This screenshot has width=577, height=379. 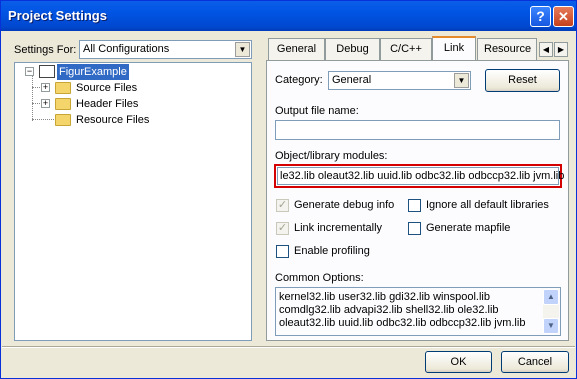 What do you see at coordinates (107, 104) in the screenshot?
I see `tree-item-header-files: Header Files` at bounding box center [107, 104].